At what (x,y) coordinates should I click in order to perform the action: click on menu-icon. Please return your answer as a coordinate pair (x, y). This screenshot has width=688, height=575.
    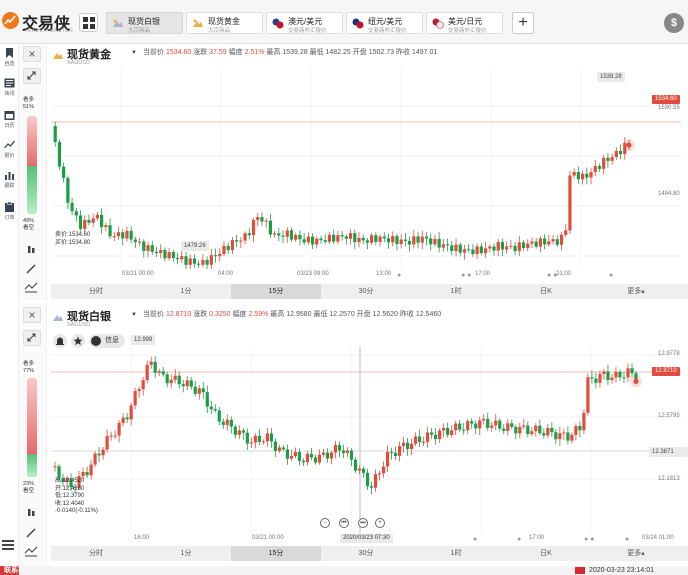
    Looking at the image, I should click on (8, 545).